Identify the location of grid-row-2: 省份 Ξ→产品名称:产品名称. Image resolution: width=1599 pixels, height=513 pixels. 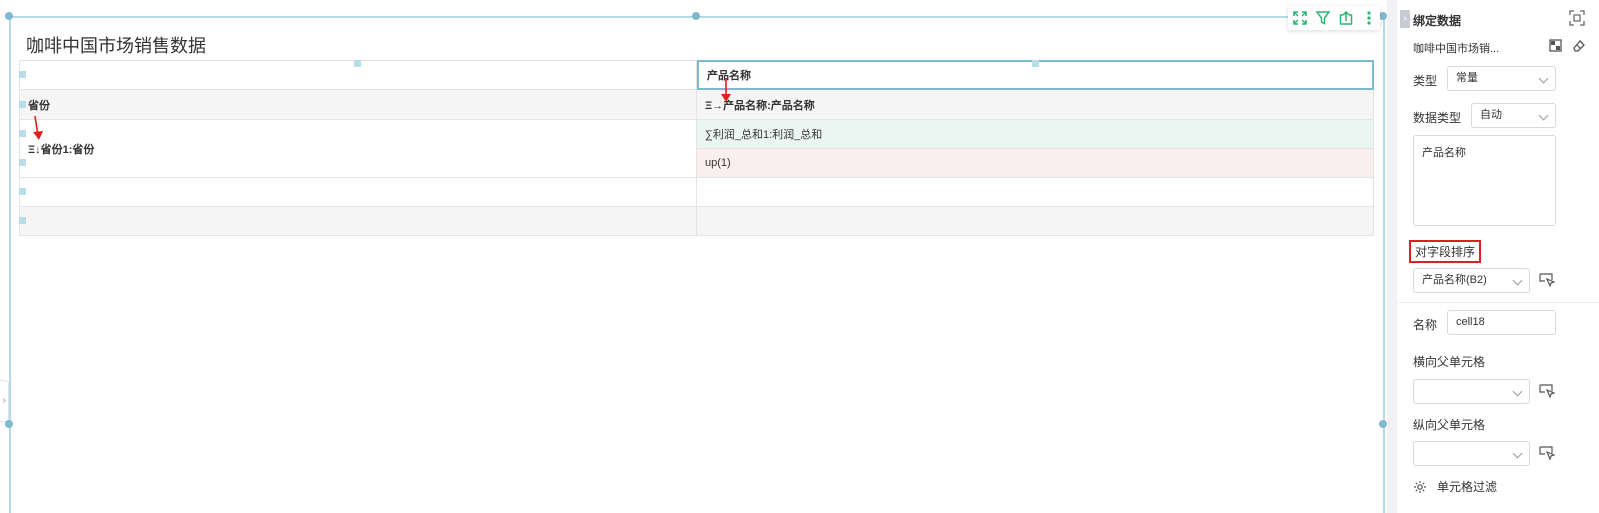
(696, 105).